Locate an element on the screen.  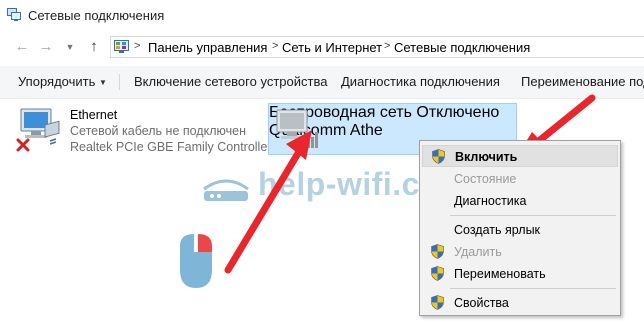
menu-item-rename: Переименовать is located at coordinates (520, 274).